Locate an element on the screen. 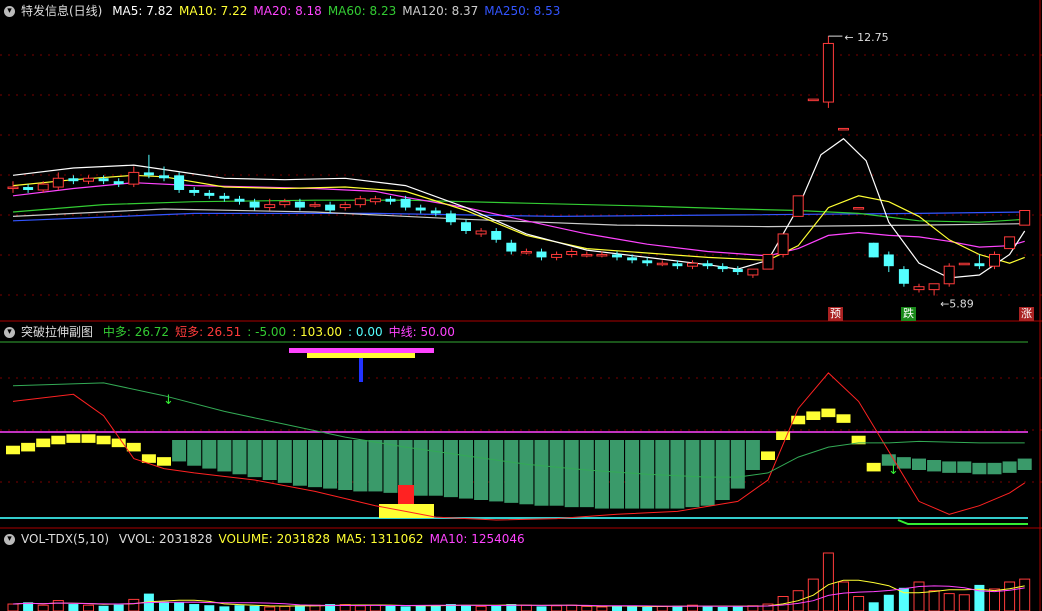 Image resolution: width=1042 pixels, height=611 pixels. down-arrow-icon: ↓ is located at coordinates (168, 400).